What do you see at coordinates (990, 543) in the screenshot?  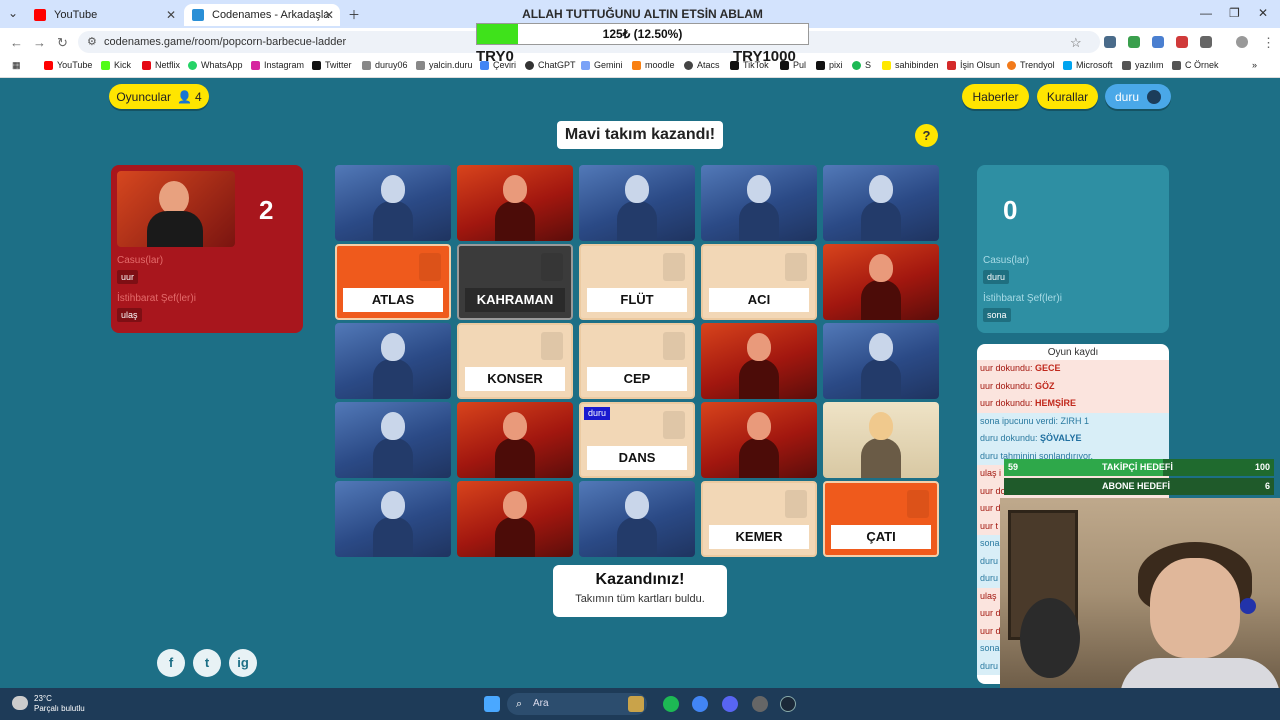 I see `log-text: sona` at bounding box center [990, 543].